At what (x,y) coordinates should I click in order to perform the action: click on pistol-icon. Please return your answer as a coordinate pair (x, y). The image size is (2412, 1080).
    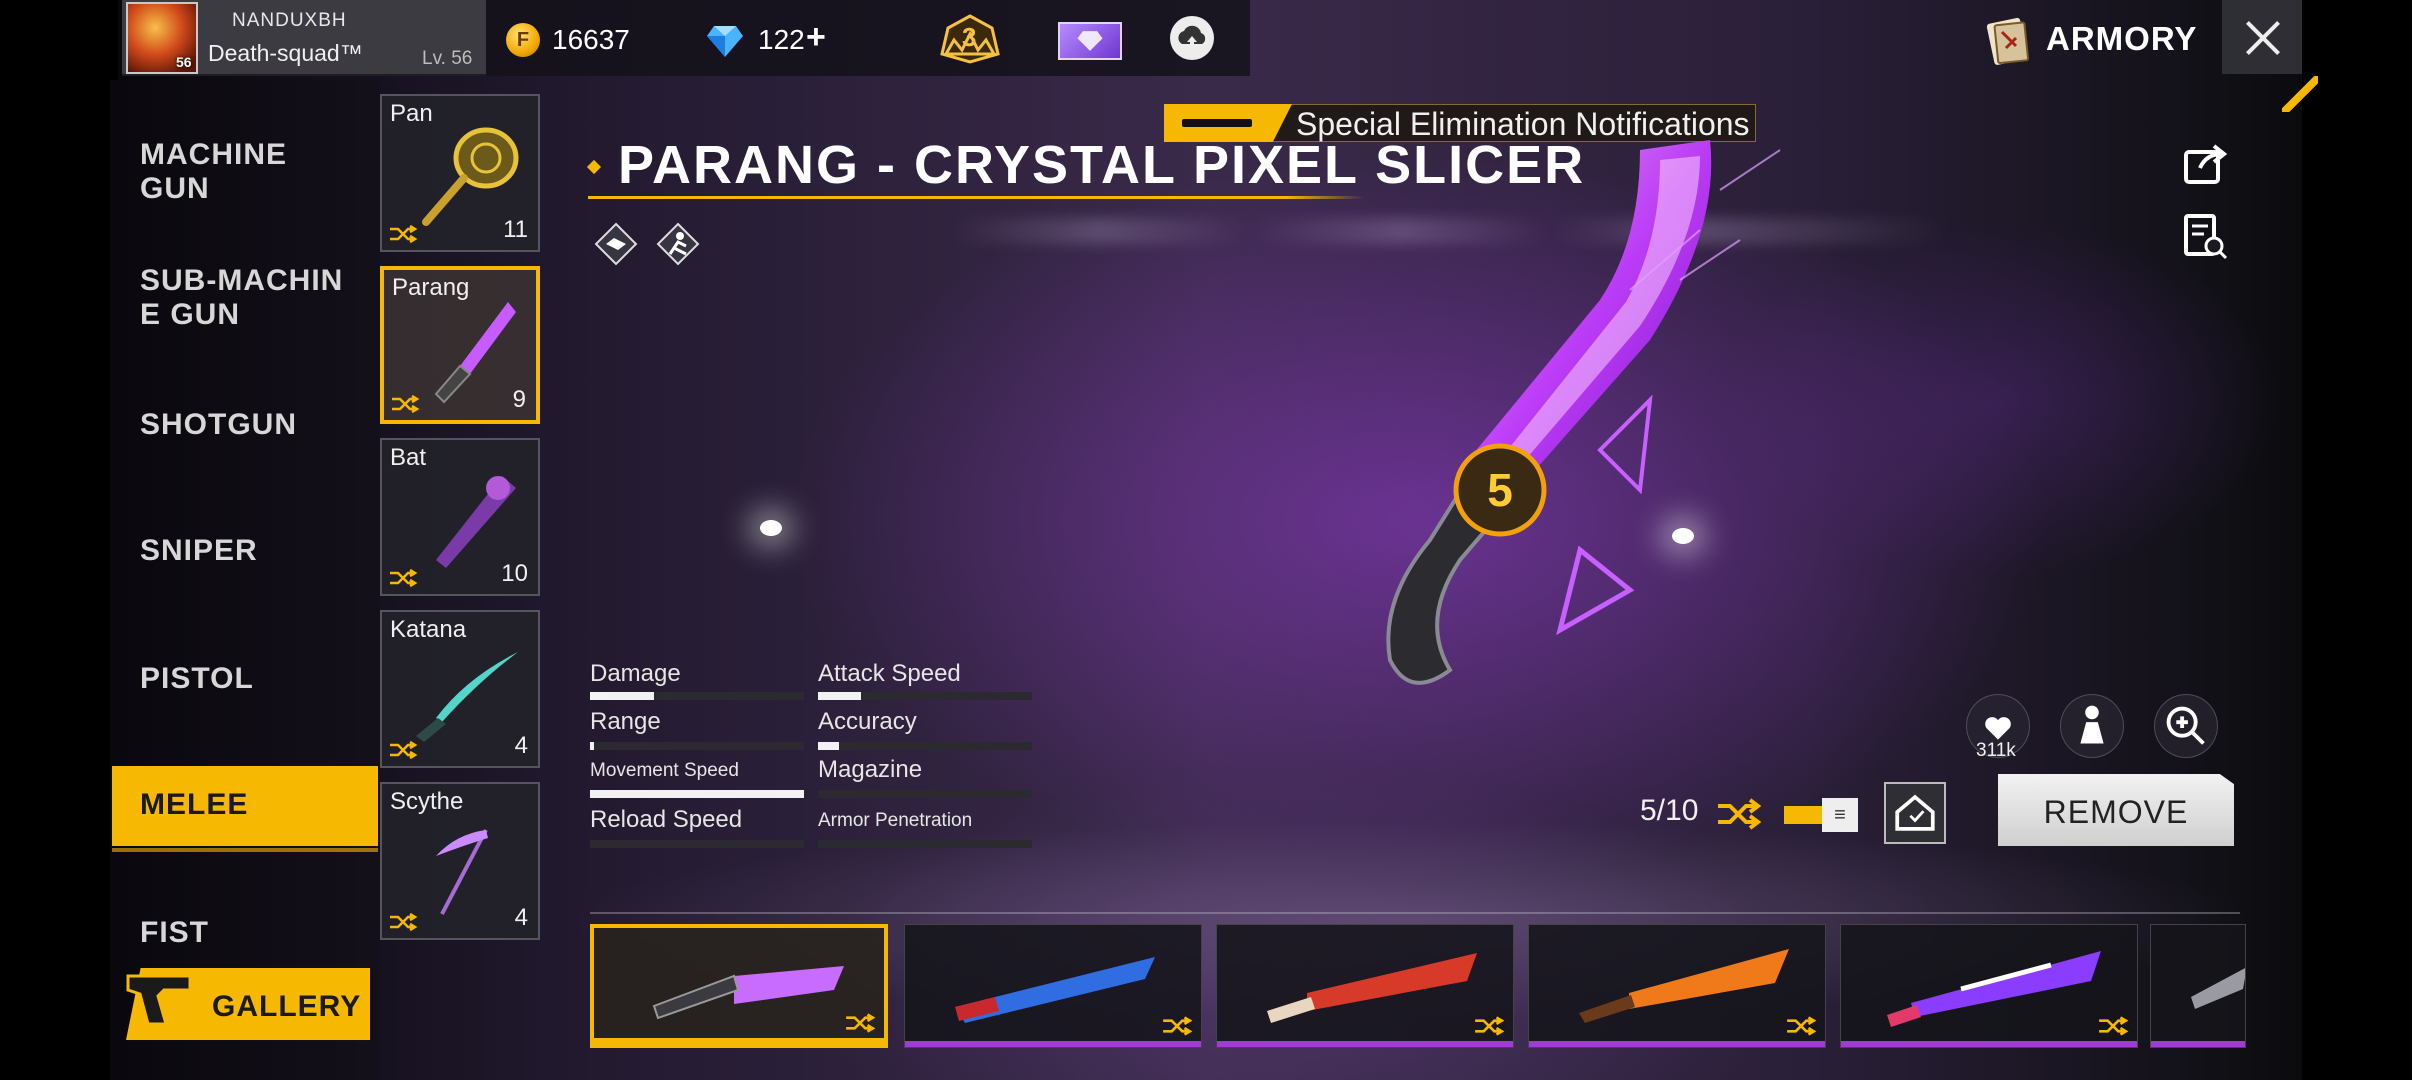
    Looking at the image, I should click on (159, 1000).